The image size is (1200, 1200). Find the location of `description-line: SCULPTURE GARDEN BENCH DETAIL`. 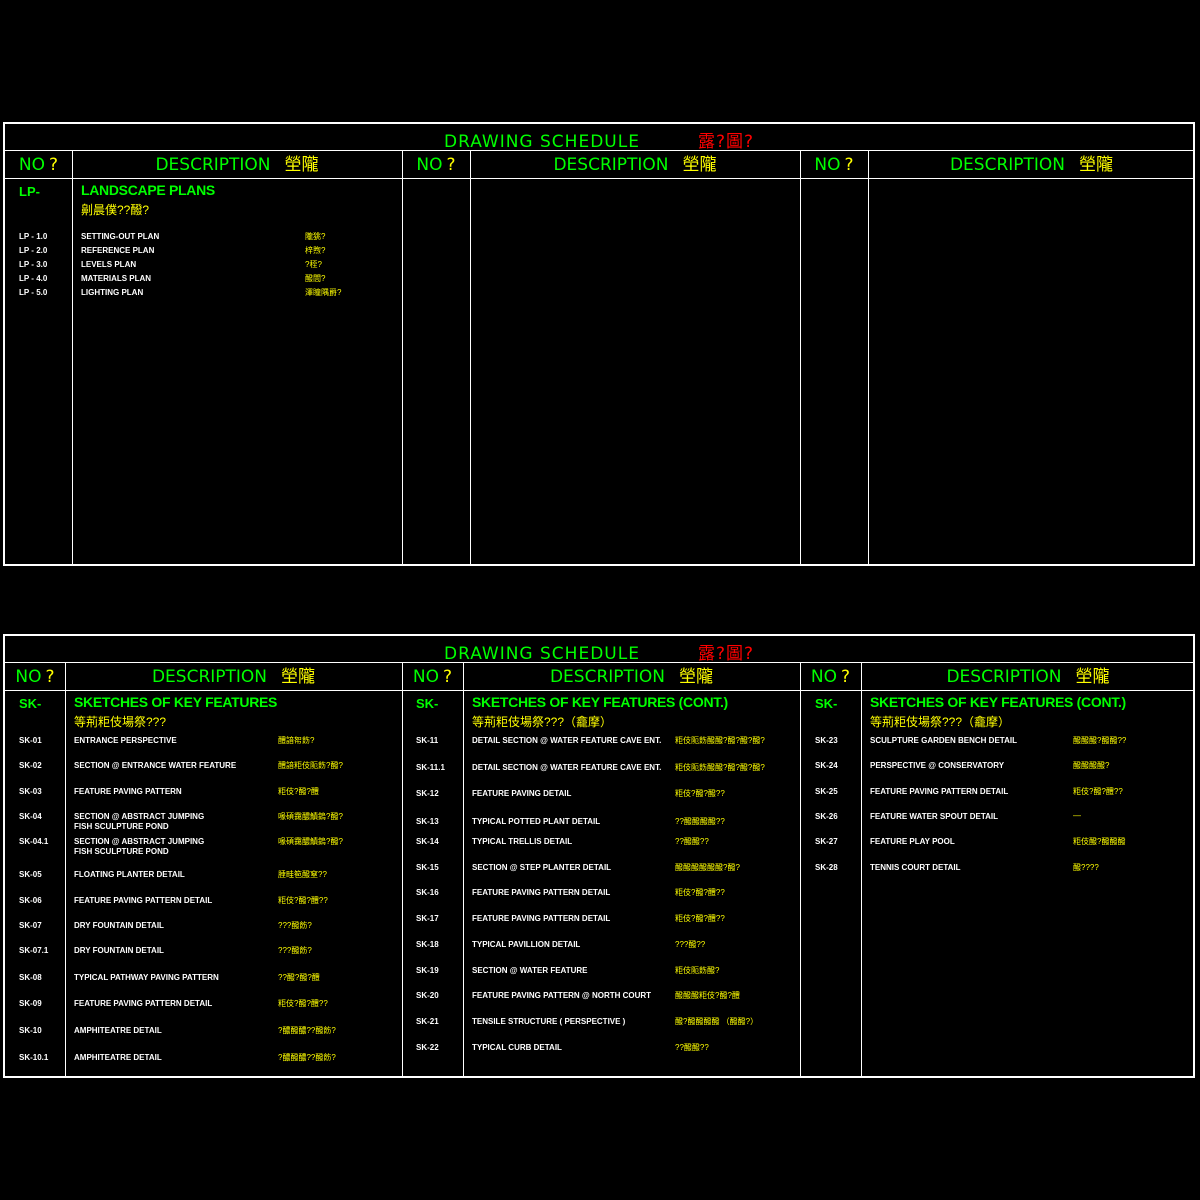

description-line: SCULPTURE GARDEN BENCH DETAIL is located at coordinates (943, 740).